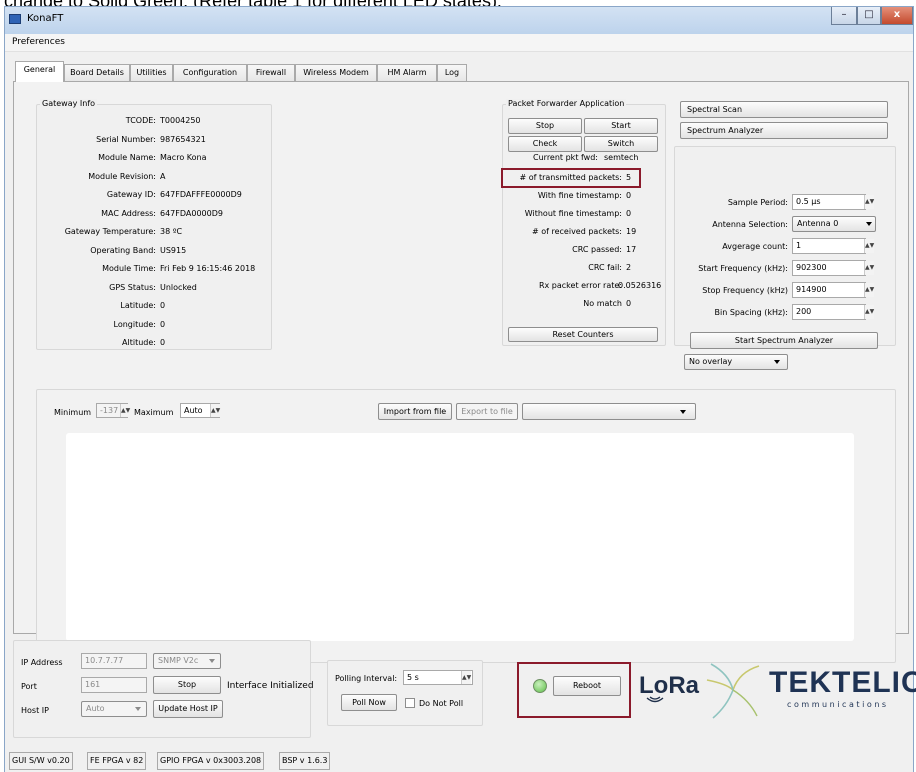  I want to click on gateway-info-label: Gateway Temperature:, so click(110, 231).